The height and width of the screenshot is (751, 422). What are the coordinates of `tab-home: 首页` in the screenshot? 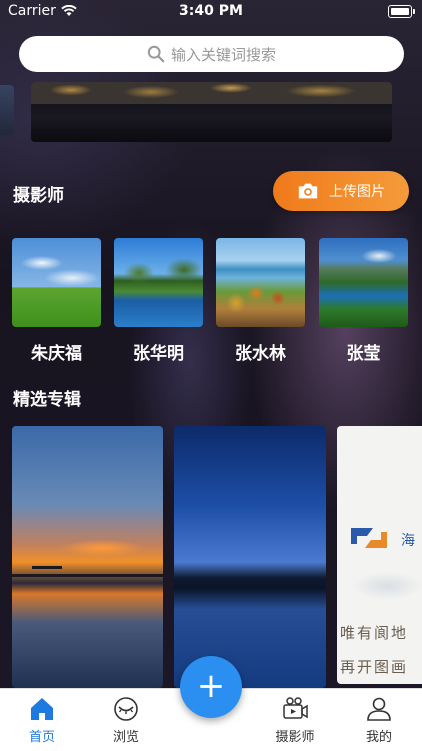 It's located at (42, 719).